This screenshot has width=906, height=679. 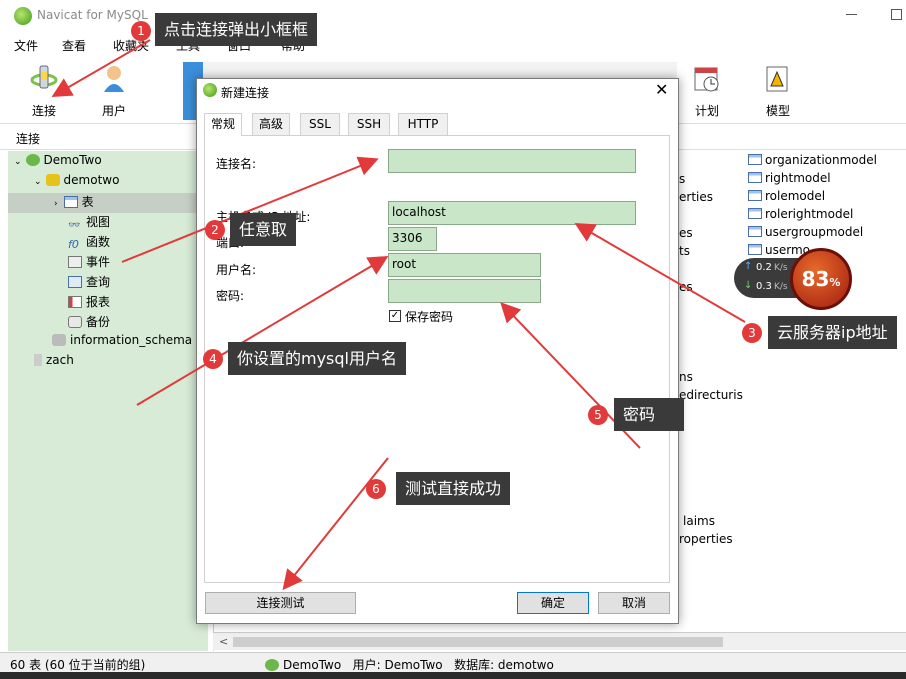 I want to click on callout-3: 云服务器ip地址, so click(x=832, y=332).